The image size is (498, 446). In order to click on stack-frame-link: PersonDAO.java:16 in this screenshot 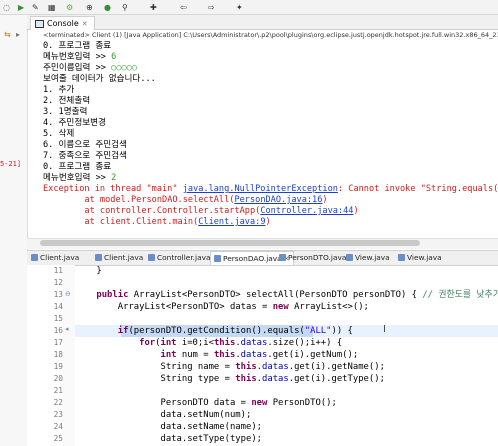, I will do `click(278, 200)`.